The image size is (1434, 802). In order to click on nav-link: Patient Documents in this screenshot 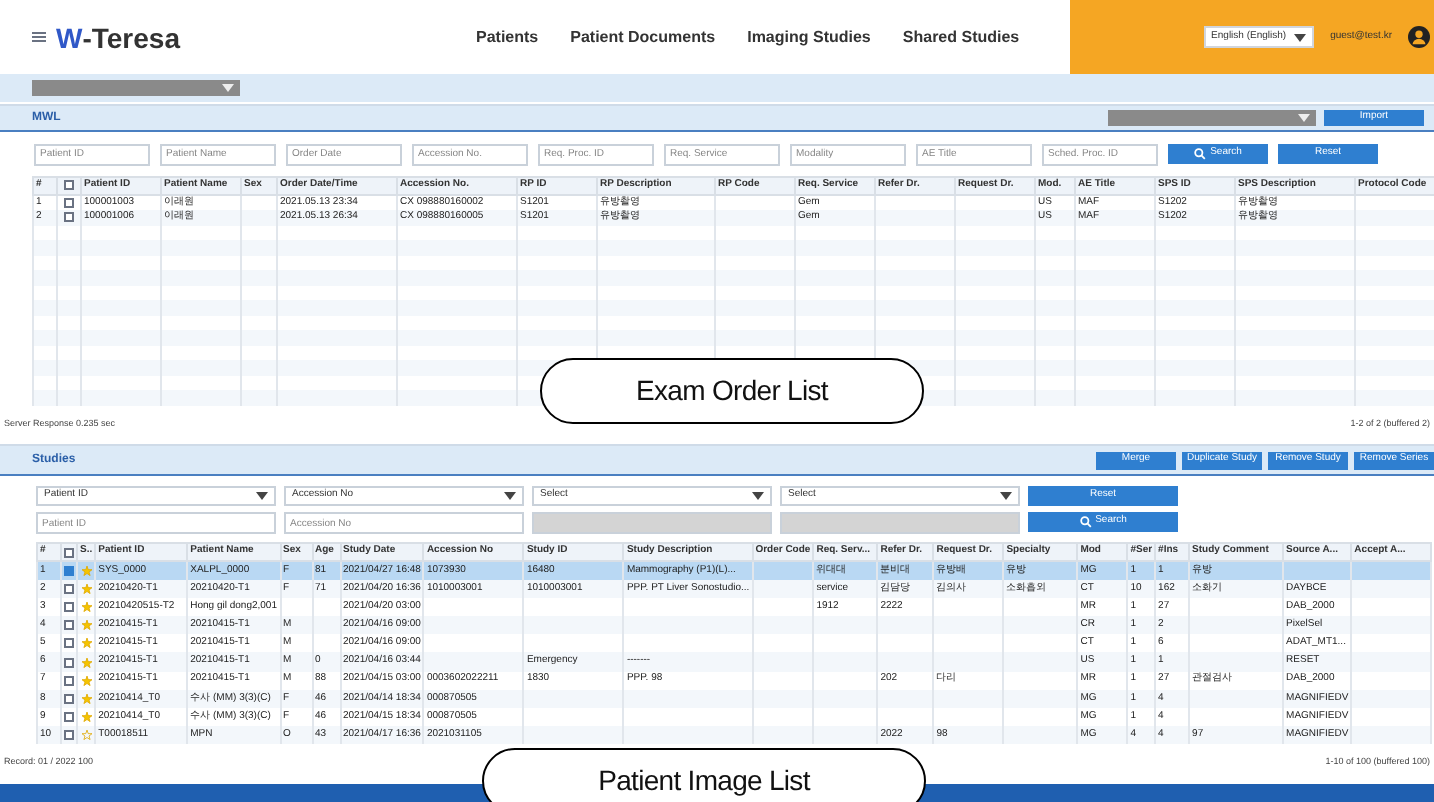, I will do `click(643, 37)`.